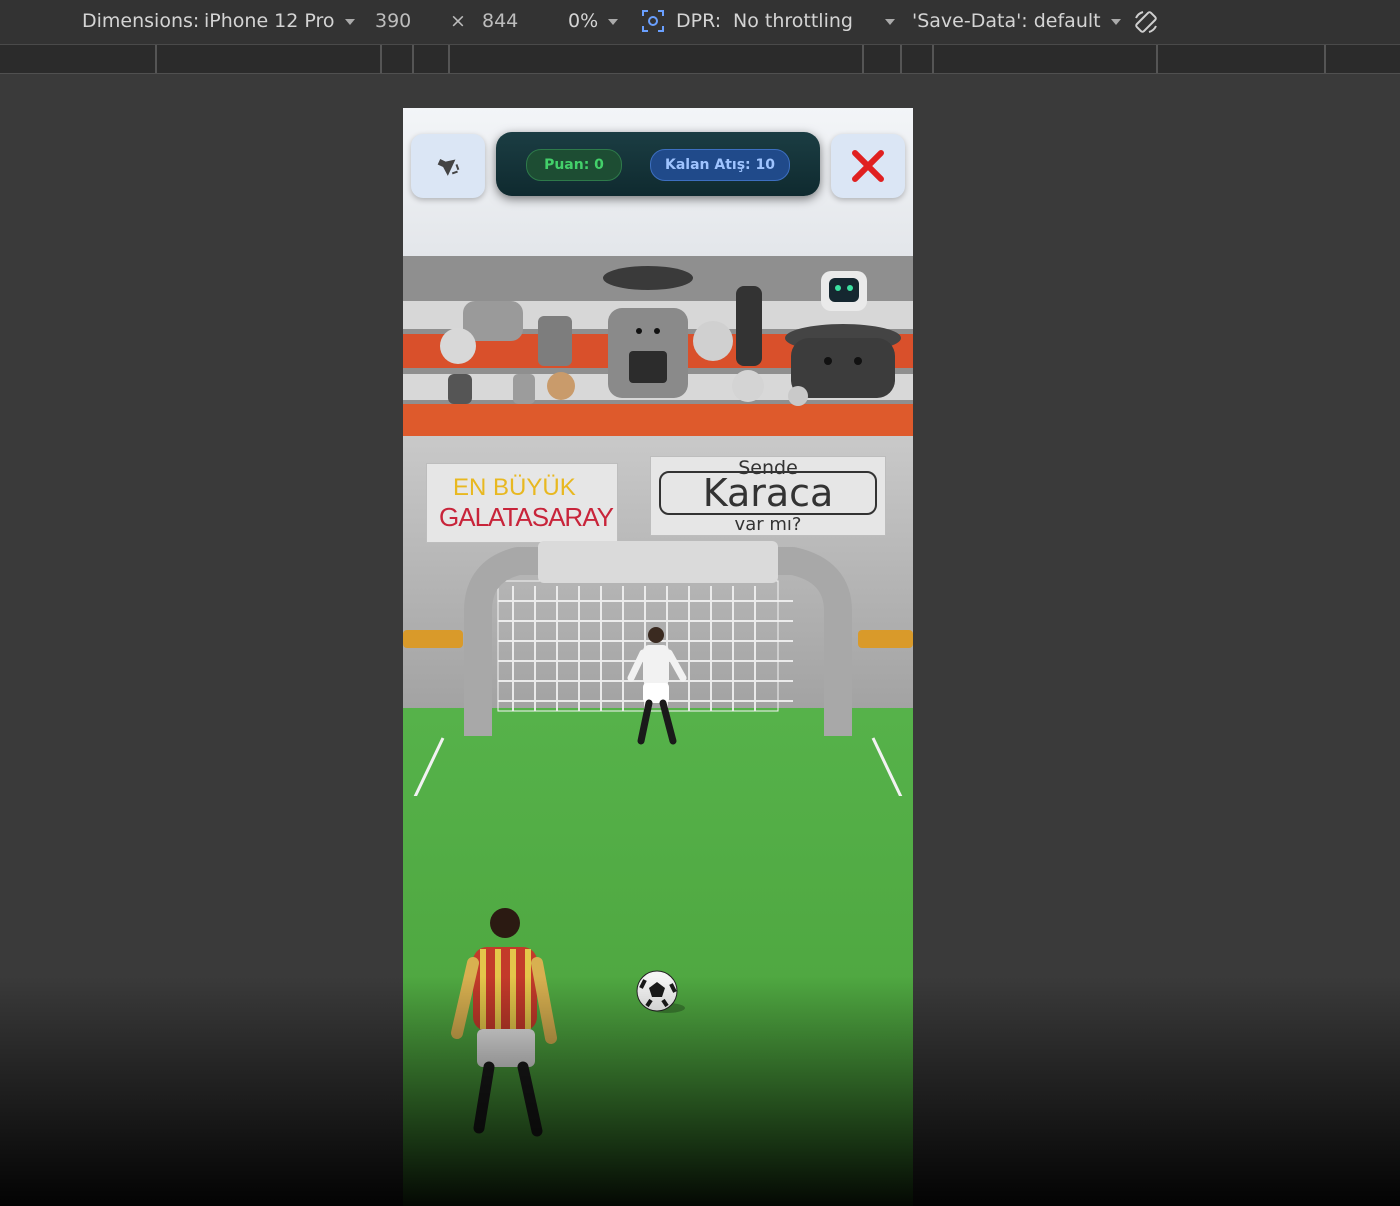  What do you see at coordinates (500, 21) in the screenshot?
I see `height-input: 844` at bounding box center [500, 21].